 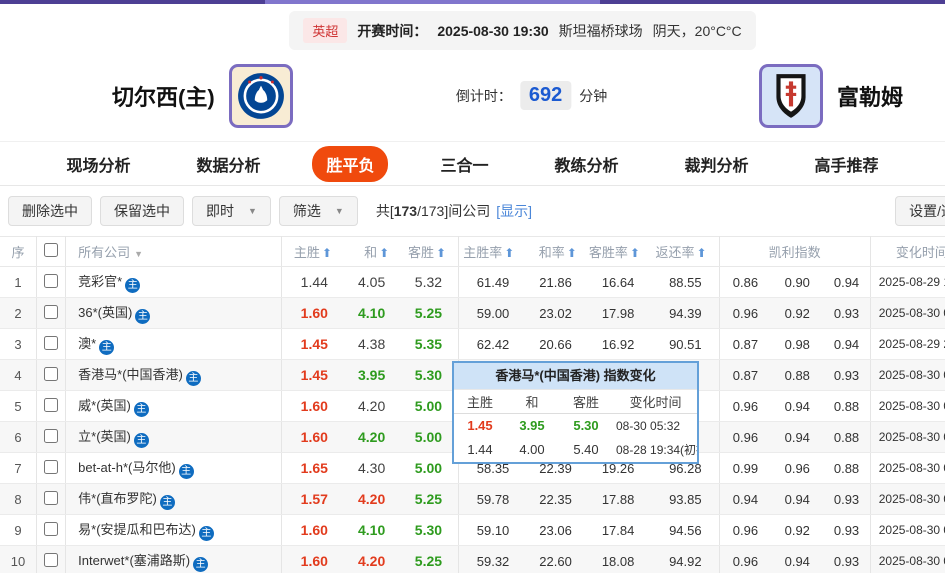 I want to click on rate-value: 16.64, so click(x=620, y=282).